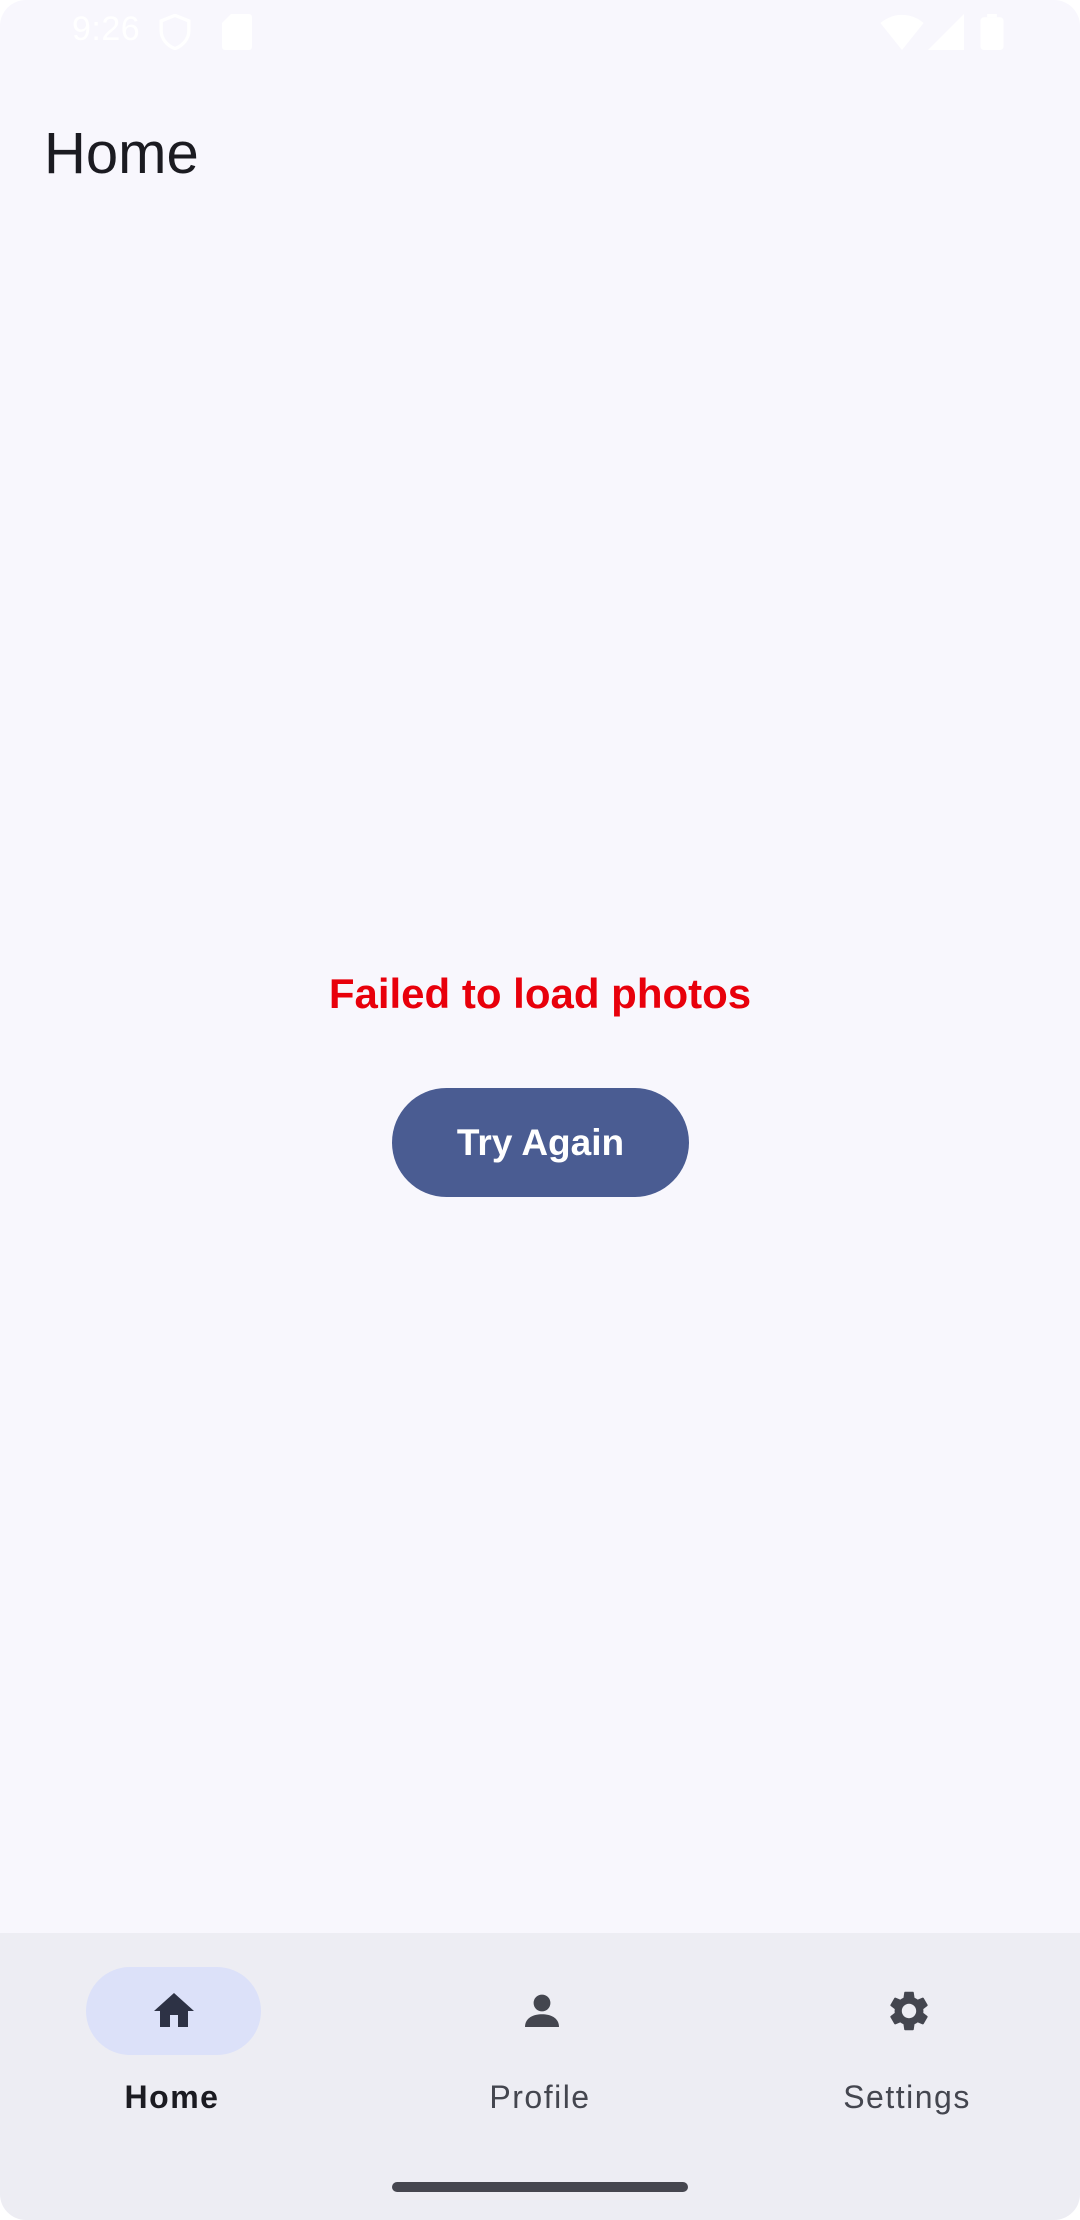 The width and height of the screenshot is (1080, 2220). What do you see at coordinates (174, 2010) in the screenshot?
I see `home-icon` at bounding box center [174, 2010].